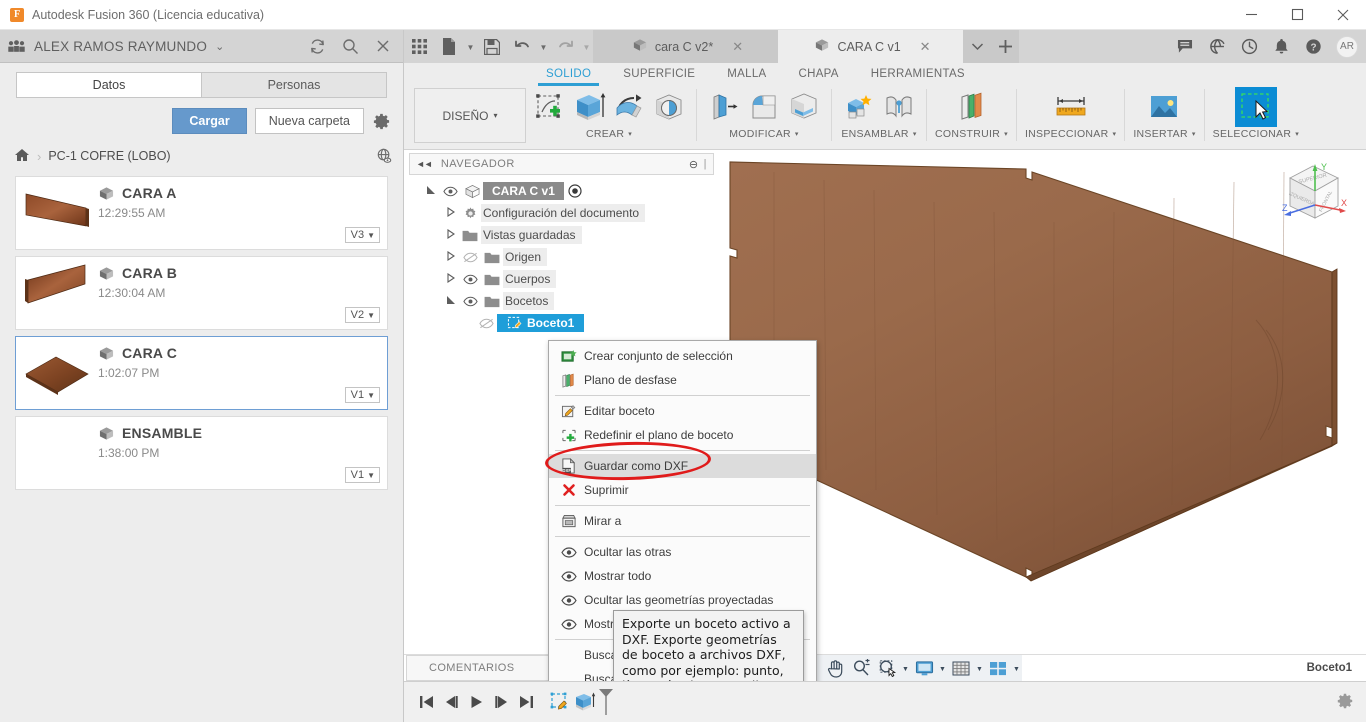 This screenshot has width=1366, height=722. What do you see at coordinates (694, 164) in the screenshot?
I see `minus-circle-icon: ⊖` at bounding box center [694, 164].